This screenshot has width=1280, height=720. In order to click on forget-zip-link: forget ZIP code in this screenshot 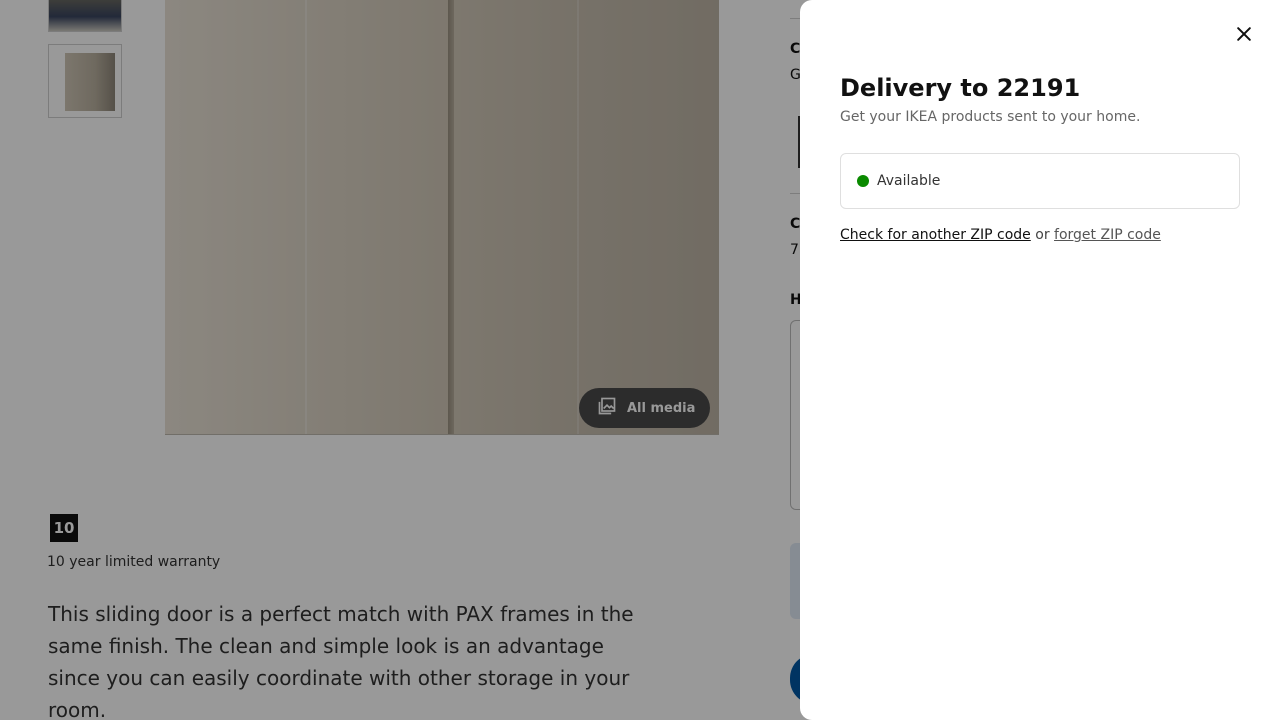, I will do `click(1107, 235)`.